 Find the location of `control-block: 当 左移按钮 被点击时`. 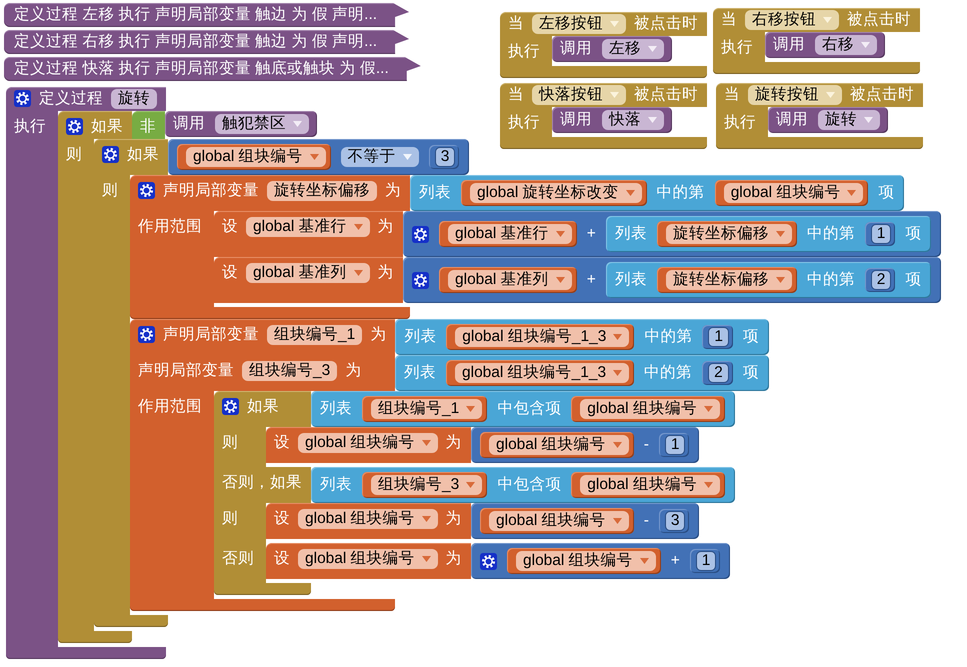

control-block: 当 左移按钮 被点击时 is located at coordinates (603, 24).